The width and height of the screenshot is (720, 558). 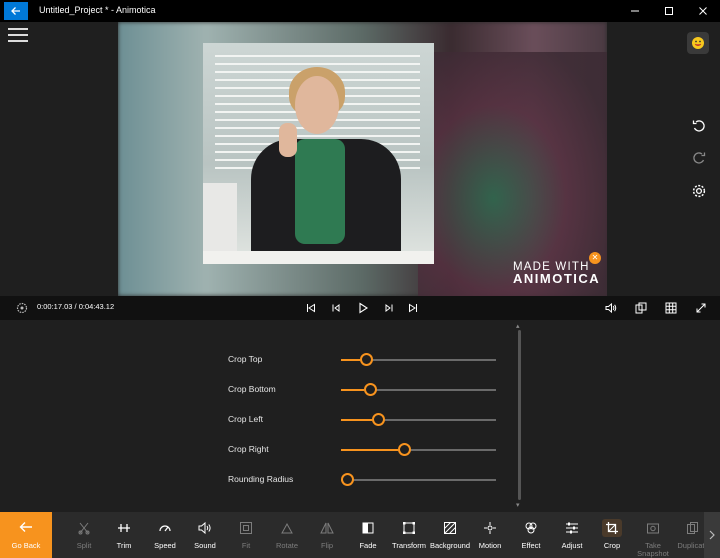 I want to click on tool-rotate-button: Rotate, so click(x=287, y=535).